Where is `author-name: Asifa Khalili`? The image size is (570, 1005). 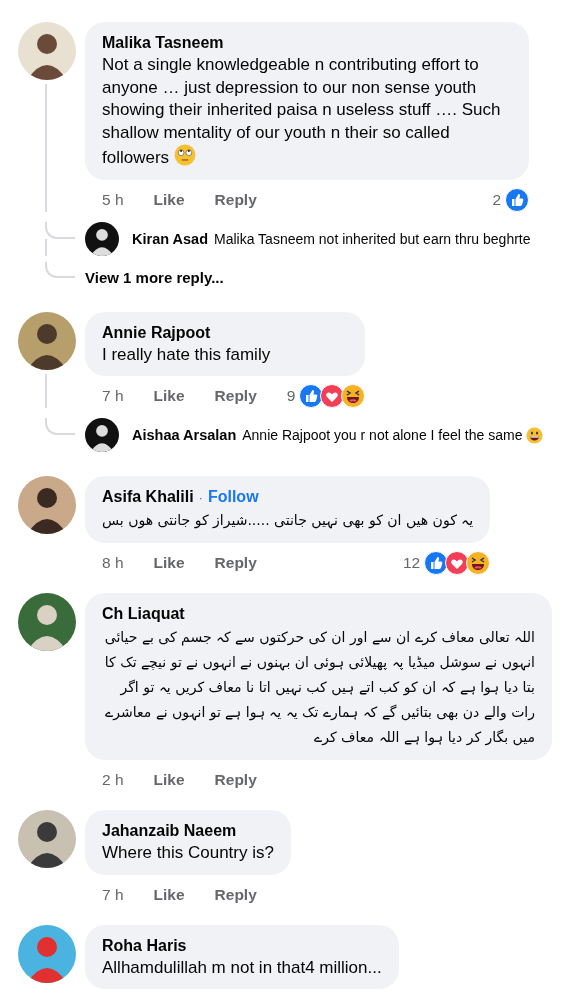
author-name: Asifa Khalili is located at coordinates (148, 497).